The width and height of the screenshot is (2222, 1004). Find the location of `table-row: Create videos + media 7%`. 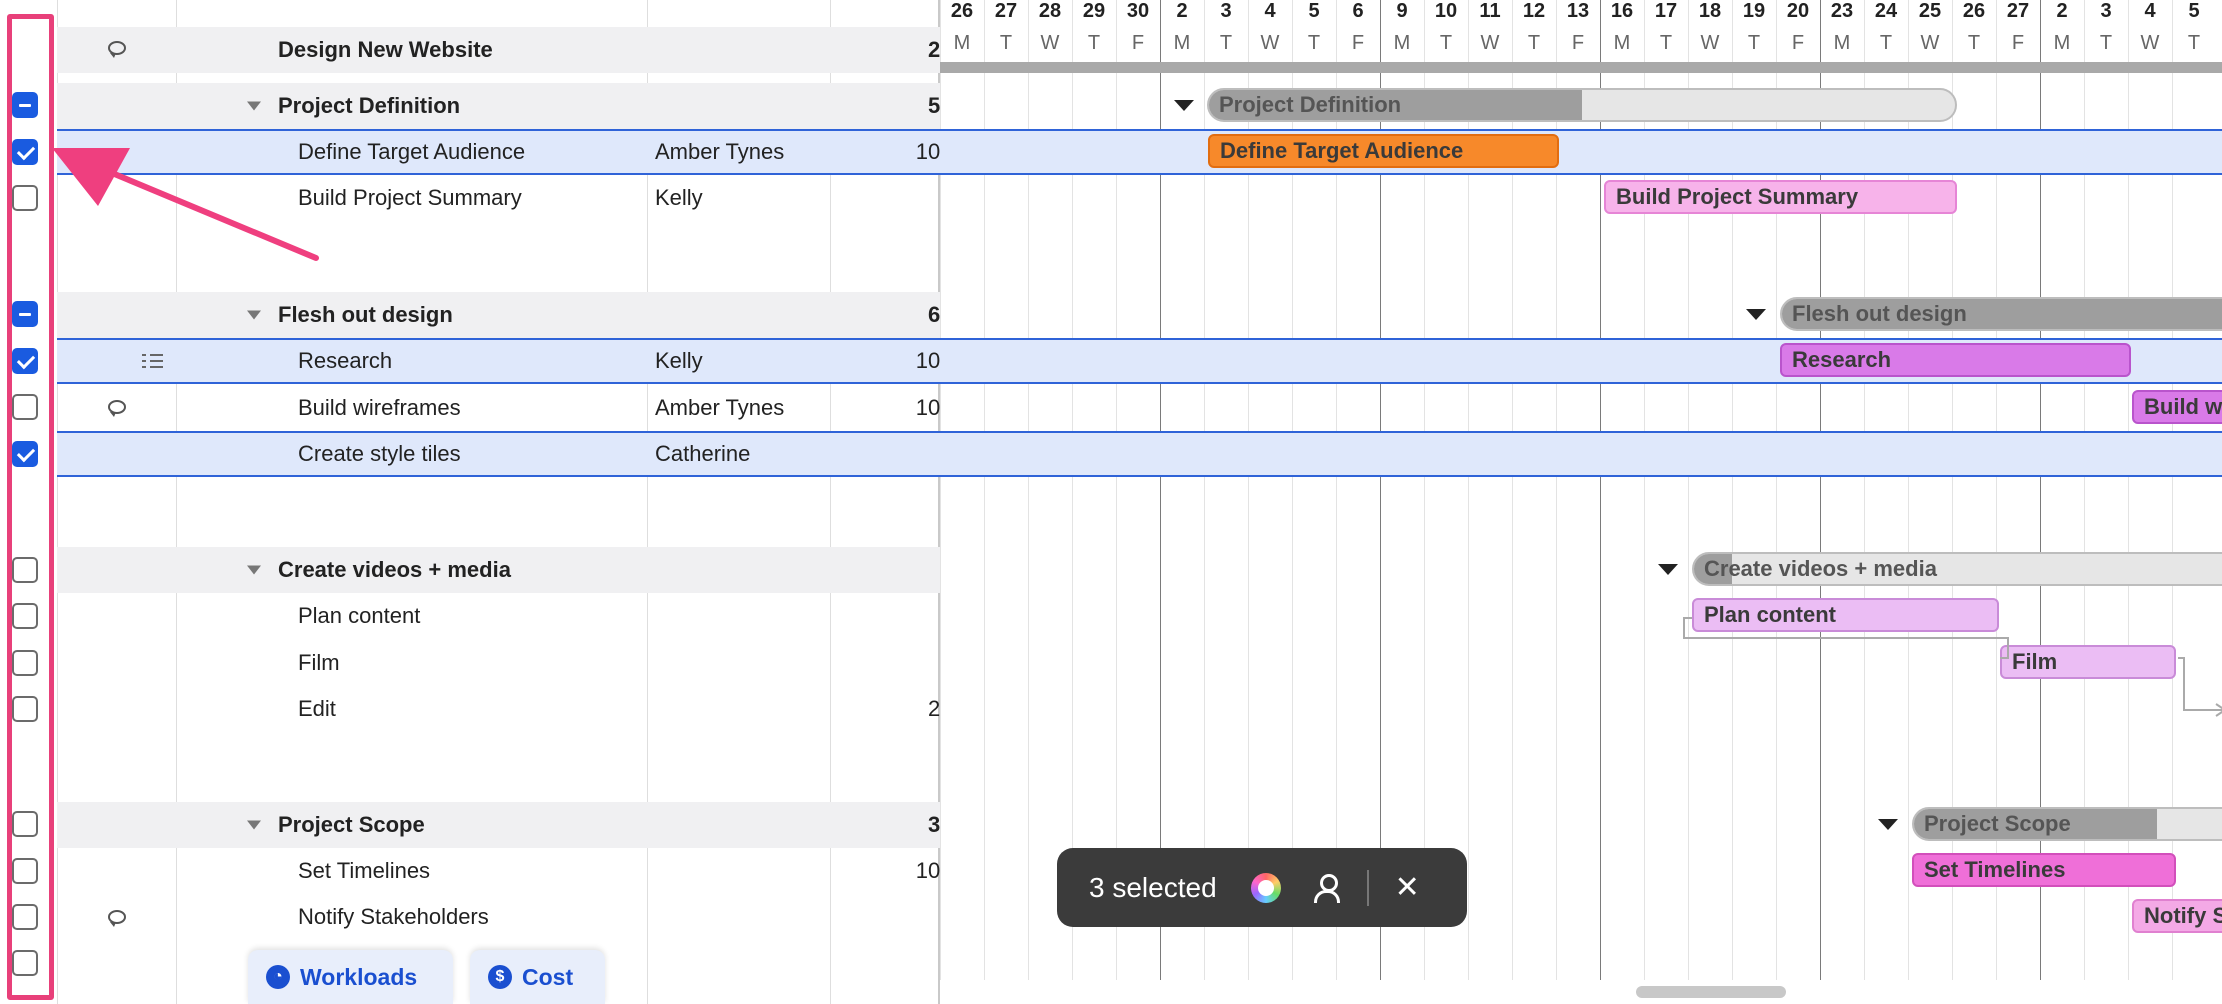

table-row: Create videos + media 7% is located at coordinates (498, 570).